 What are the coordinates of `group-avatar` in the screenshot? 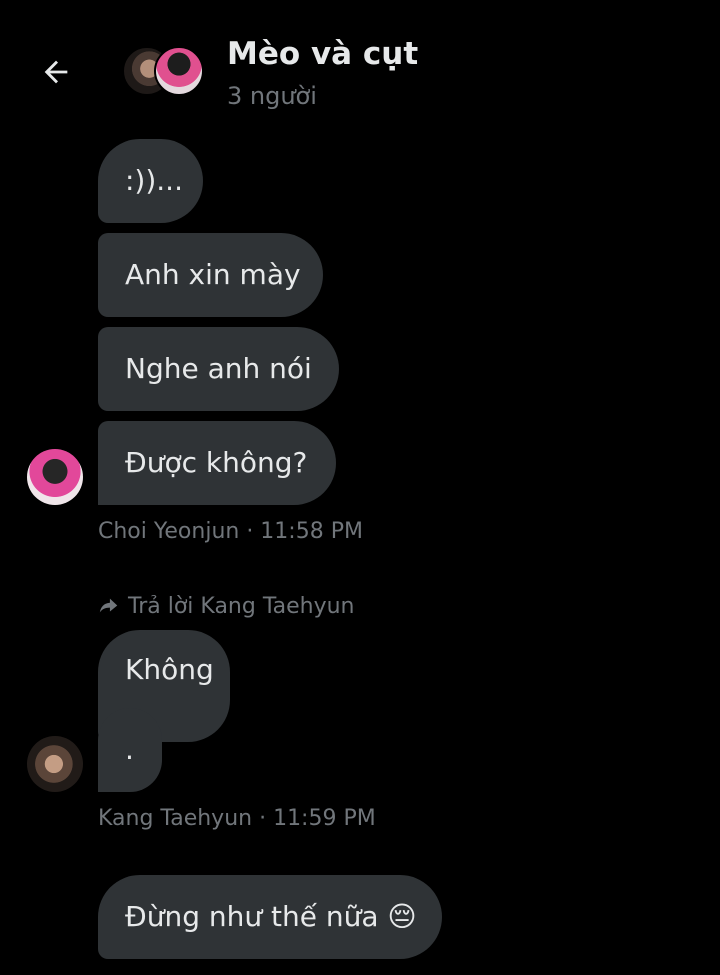 It's located at (163, 72).